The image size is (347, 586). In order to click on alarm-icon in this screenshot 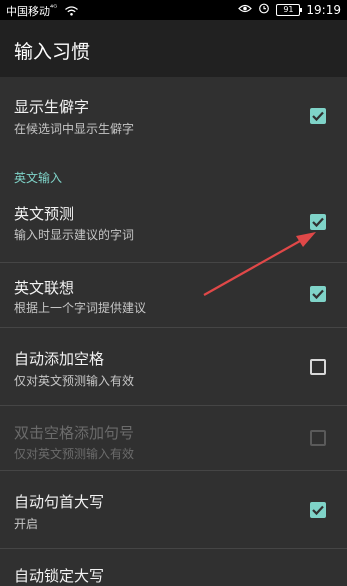, I will do `click(264, 9)`.